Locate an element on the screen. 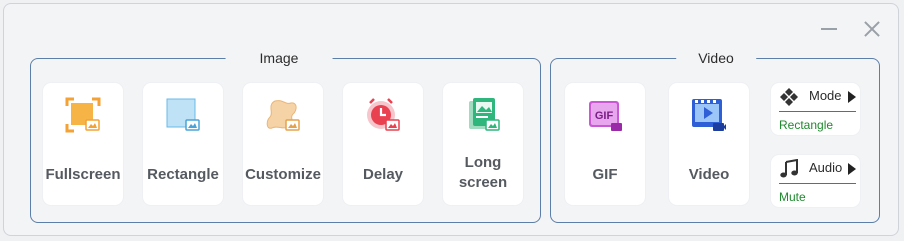 This screenshot has height=241, width=904. fullscreen-capture-icon is located at coordinates (83, 115).